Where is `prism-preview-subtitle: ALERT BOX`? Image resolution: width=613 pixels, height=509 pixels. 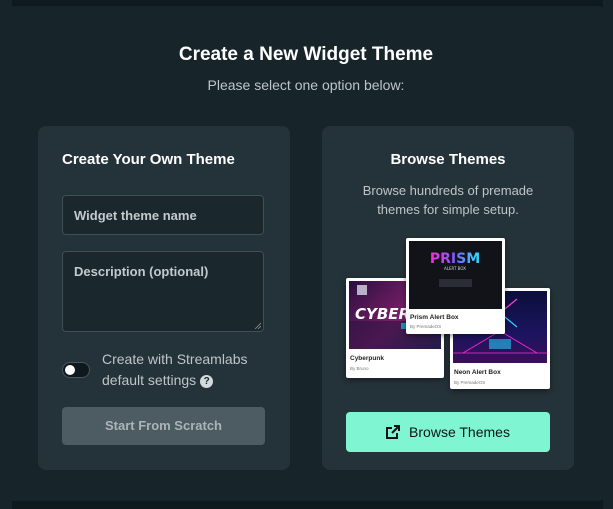 prism-preview-subtitle: ALERT BOX is located at coordinates (455, 268).